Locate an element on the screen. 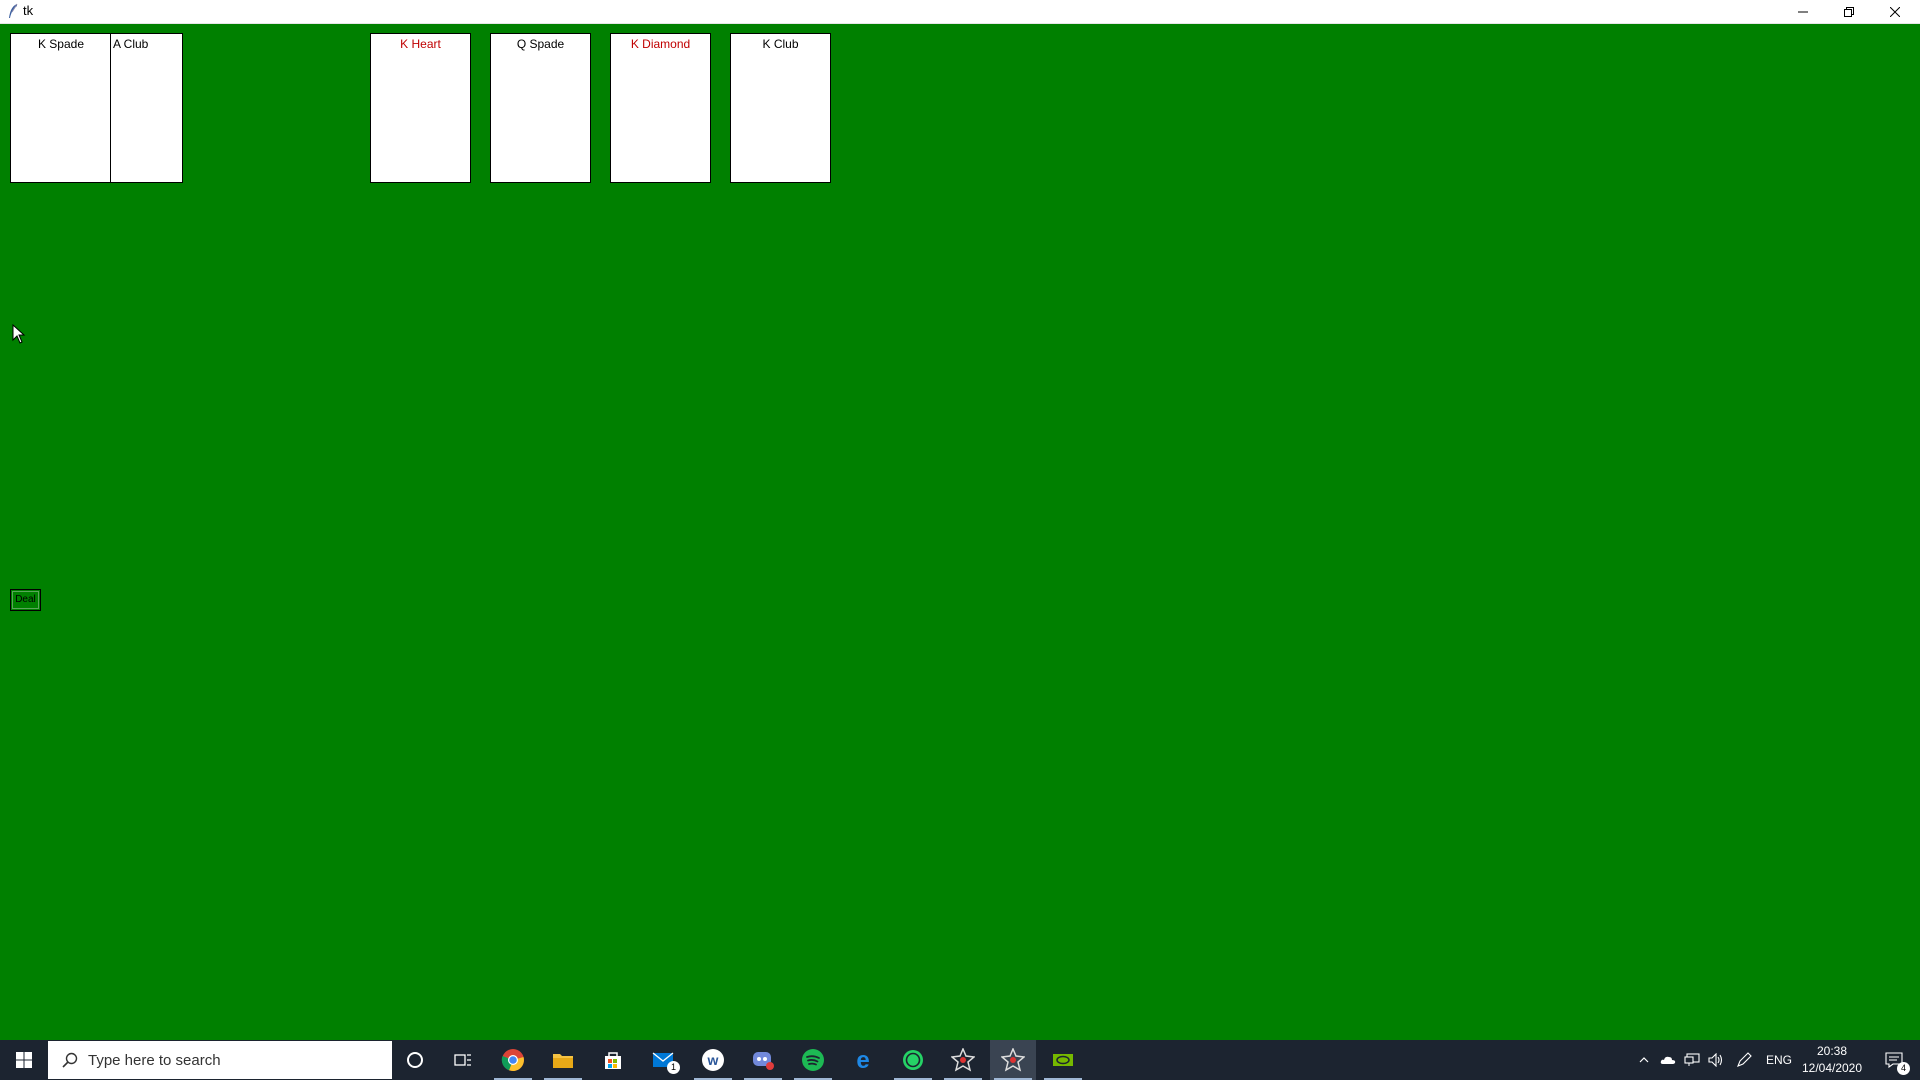 The image size is (1920, 1080). taskbar-app-nvidia is located at coordinates (1063, 1060).